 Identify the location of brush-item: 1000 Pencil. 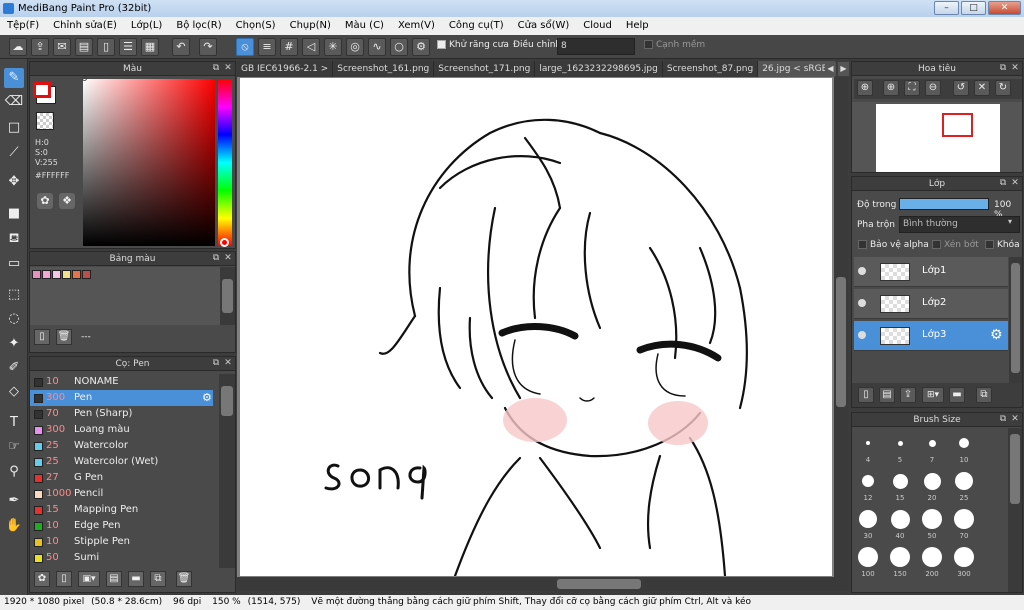
(121, 494).